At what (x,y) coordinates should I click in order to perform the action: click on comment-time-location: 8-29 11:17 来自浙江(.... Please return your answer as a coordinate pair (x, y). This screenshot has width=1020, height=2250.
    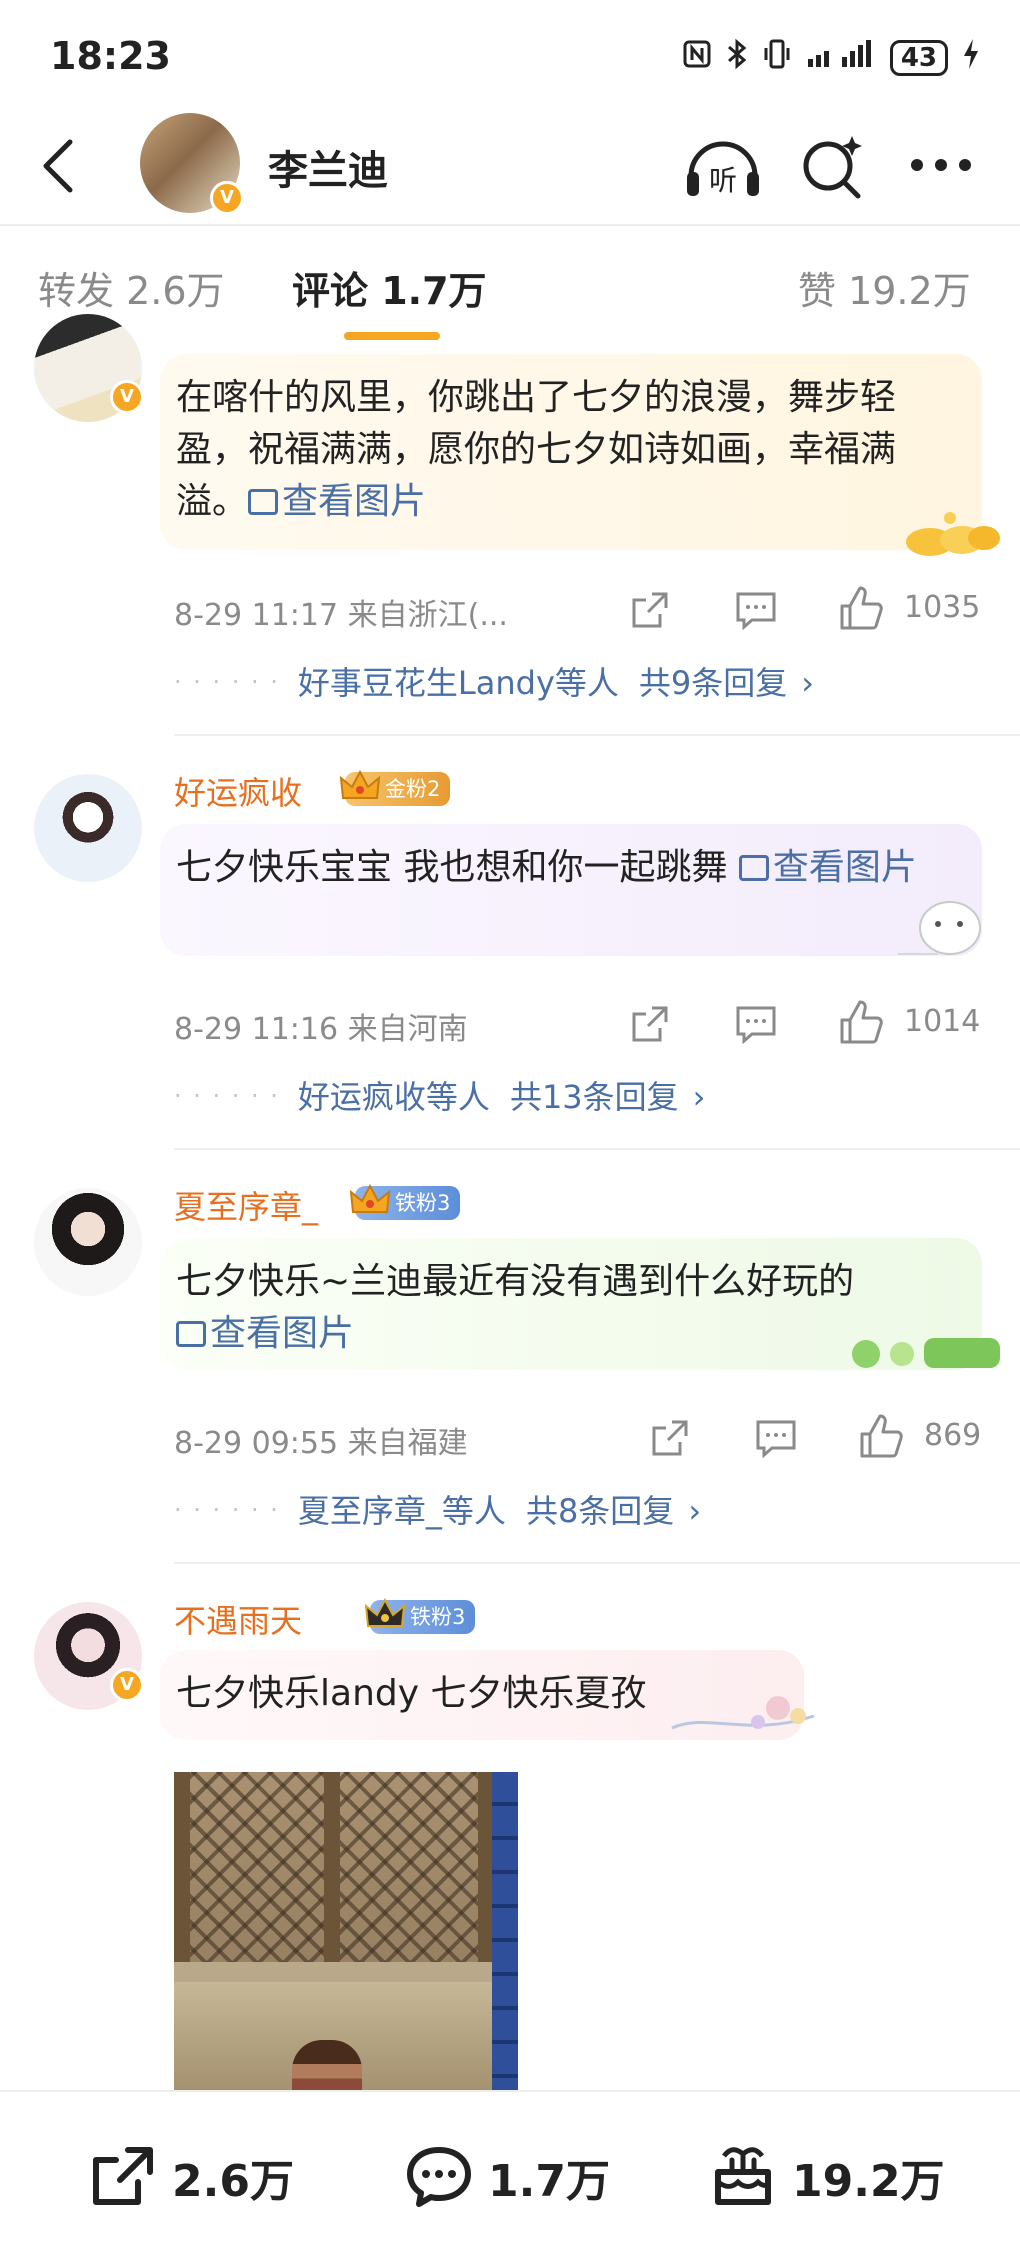
    Looking at the image, I should click on (341, 615).